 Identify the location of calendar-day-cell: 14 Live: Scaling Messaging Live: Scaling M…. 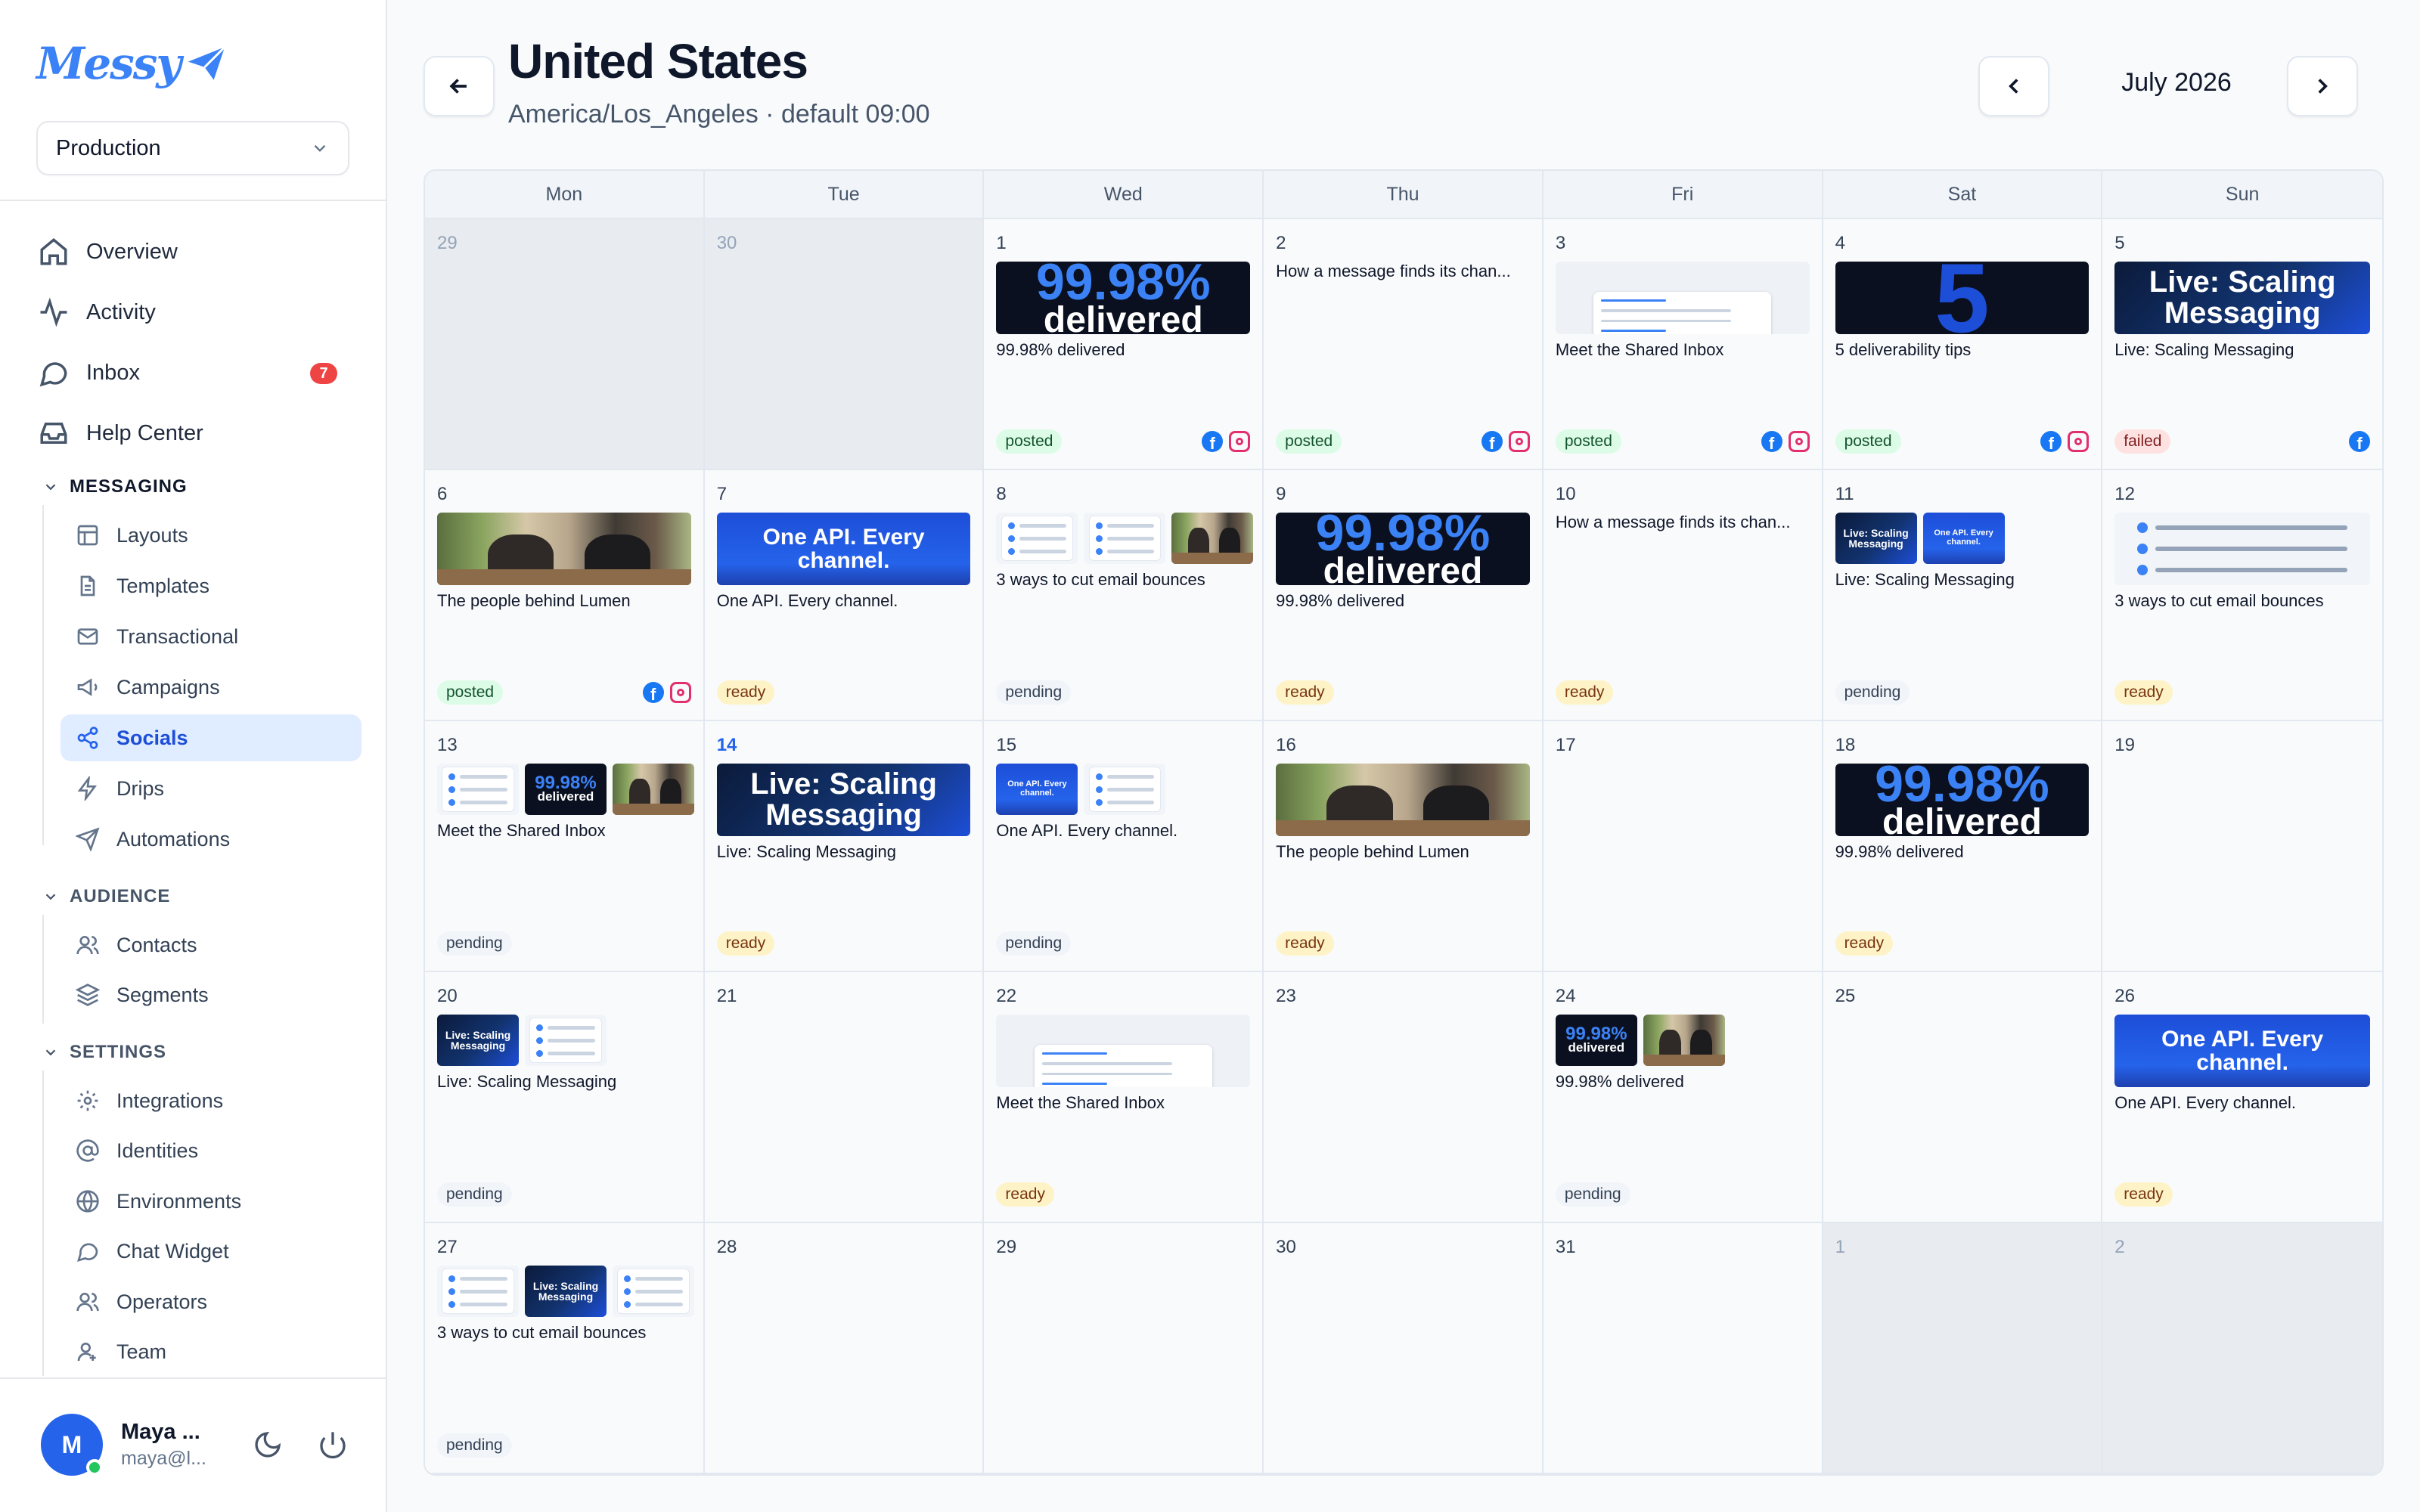
(844, 847).